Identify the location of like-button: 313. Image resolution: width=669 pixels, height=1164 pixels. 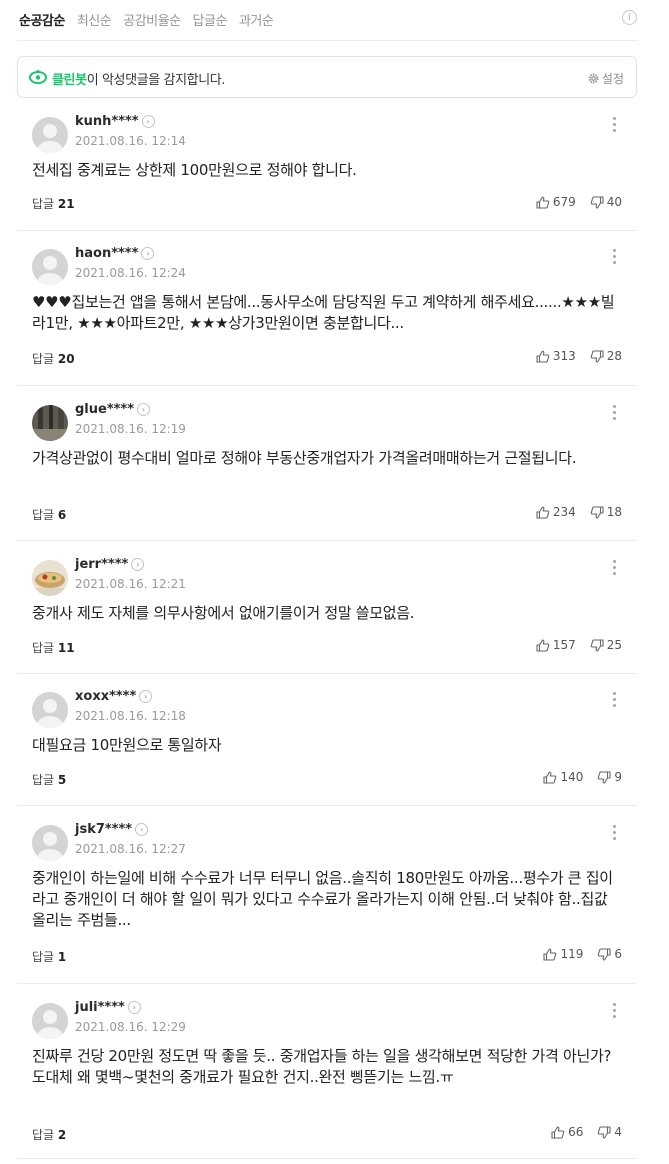
(556, 356).